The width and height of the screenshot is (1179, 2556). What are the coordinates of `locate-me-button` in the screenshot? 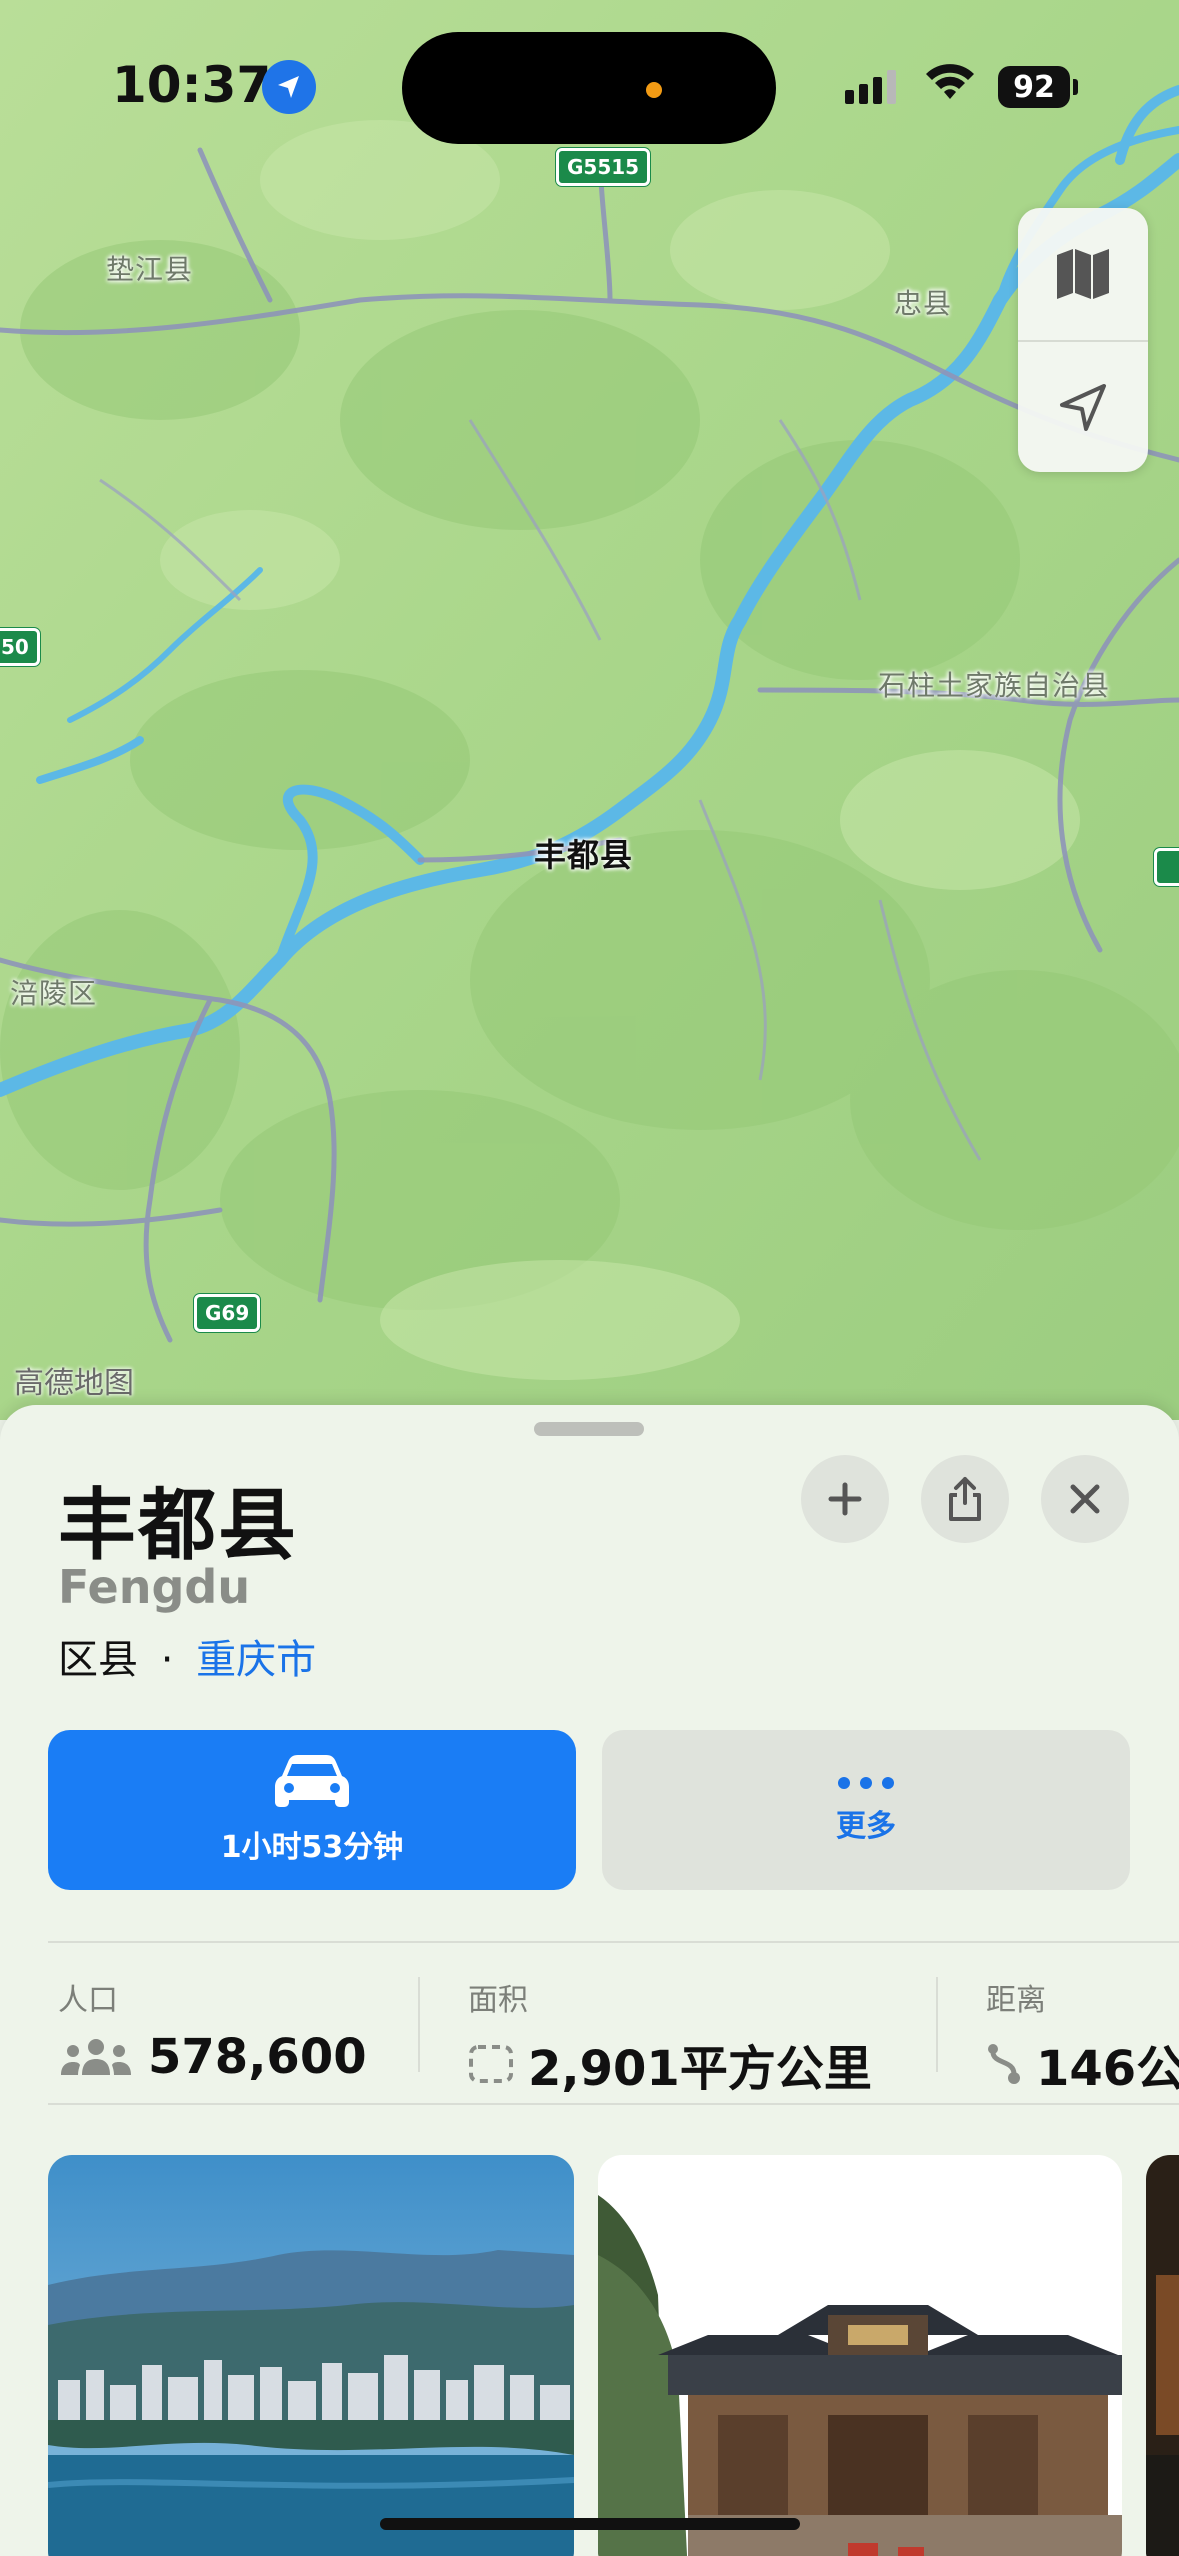 It's located at (1083, 408).